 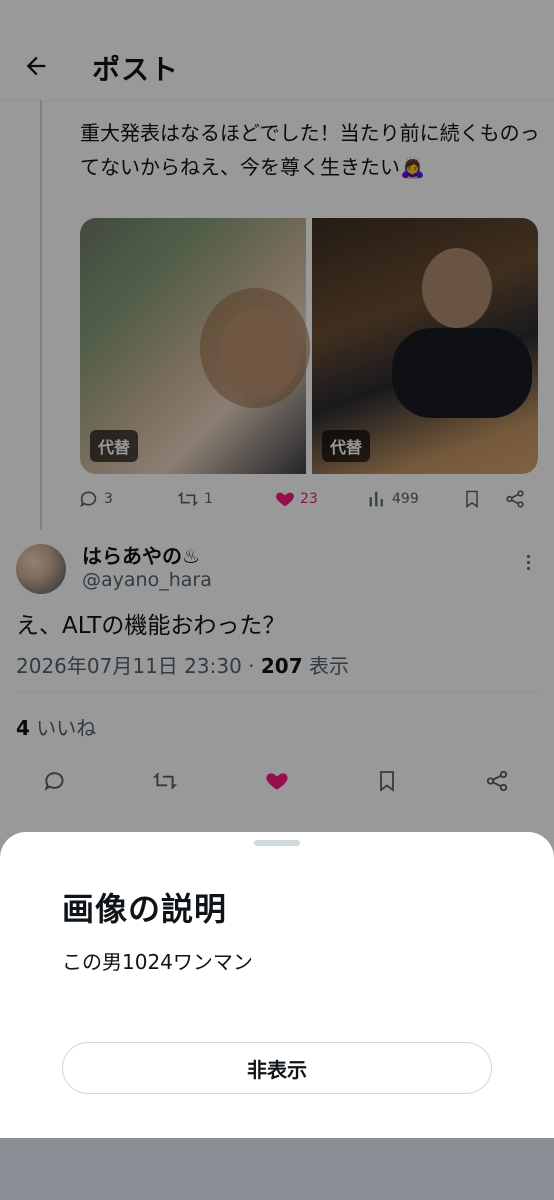 What do you see at coordinates (277, 843) in the screenshot?
I see `sheet-drag-handle` at bounding box center [277, 843].